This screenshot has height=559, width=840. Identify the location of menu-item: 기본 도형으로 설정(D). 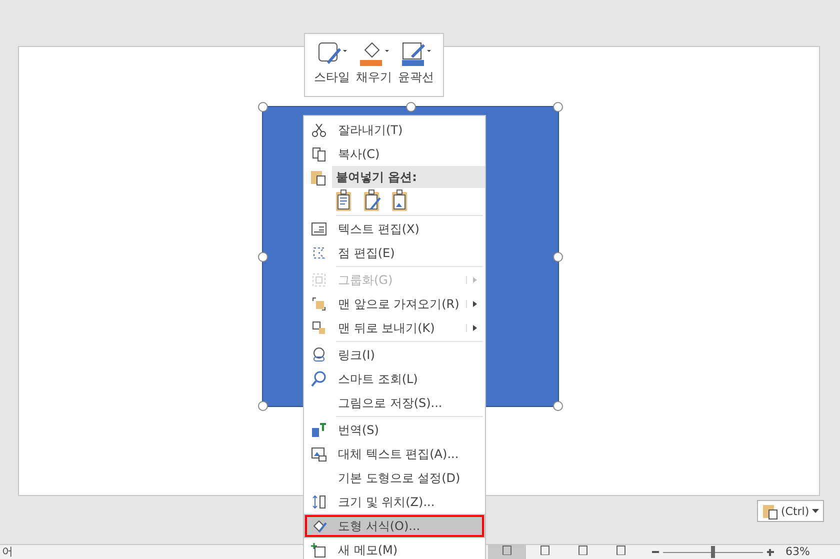
(394, 478).